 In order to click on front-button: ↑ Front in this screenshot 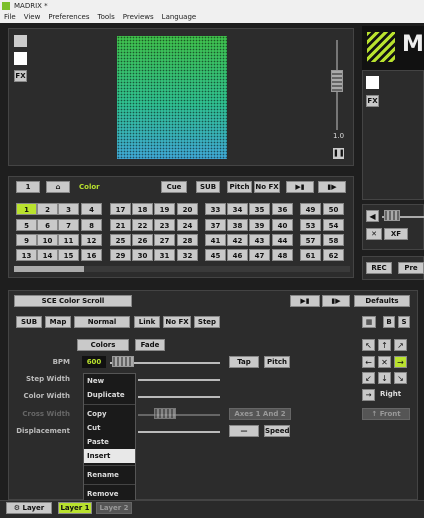, I will do `click(386, 414)`.